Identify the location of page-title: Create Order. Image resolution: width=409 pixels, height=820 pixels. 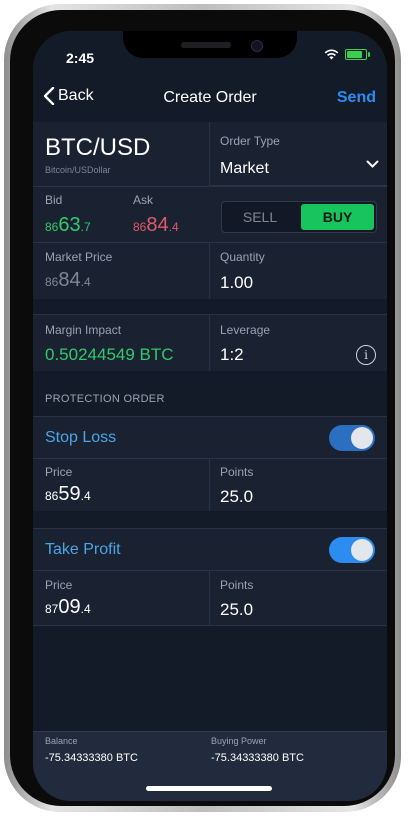
(210, 97).